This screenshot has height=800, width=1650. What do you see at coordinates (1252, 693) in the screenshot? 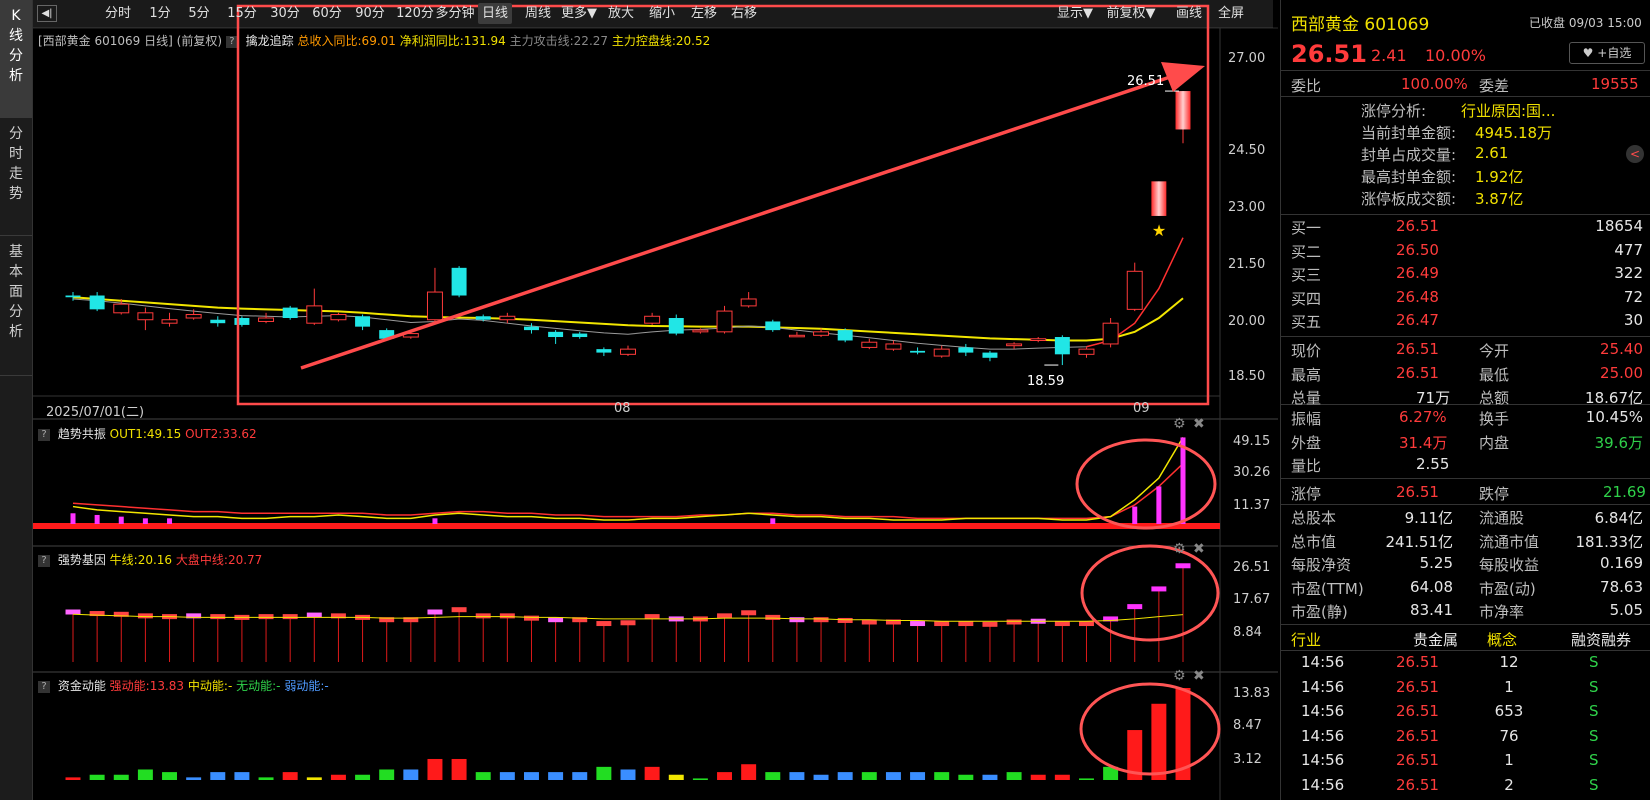
I see `panel3-y-tick: 13.83` at bounding box center [1252, 693].